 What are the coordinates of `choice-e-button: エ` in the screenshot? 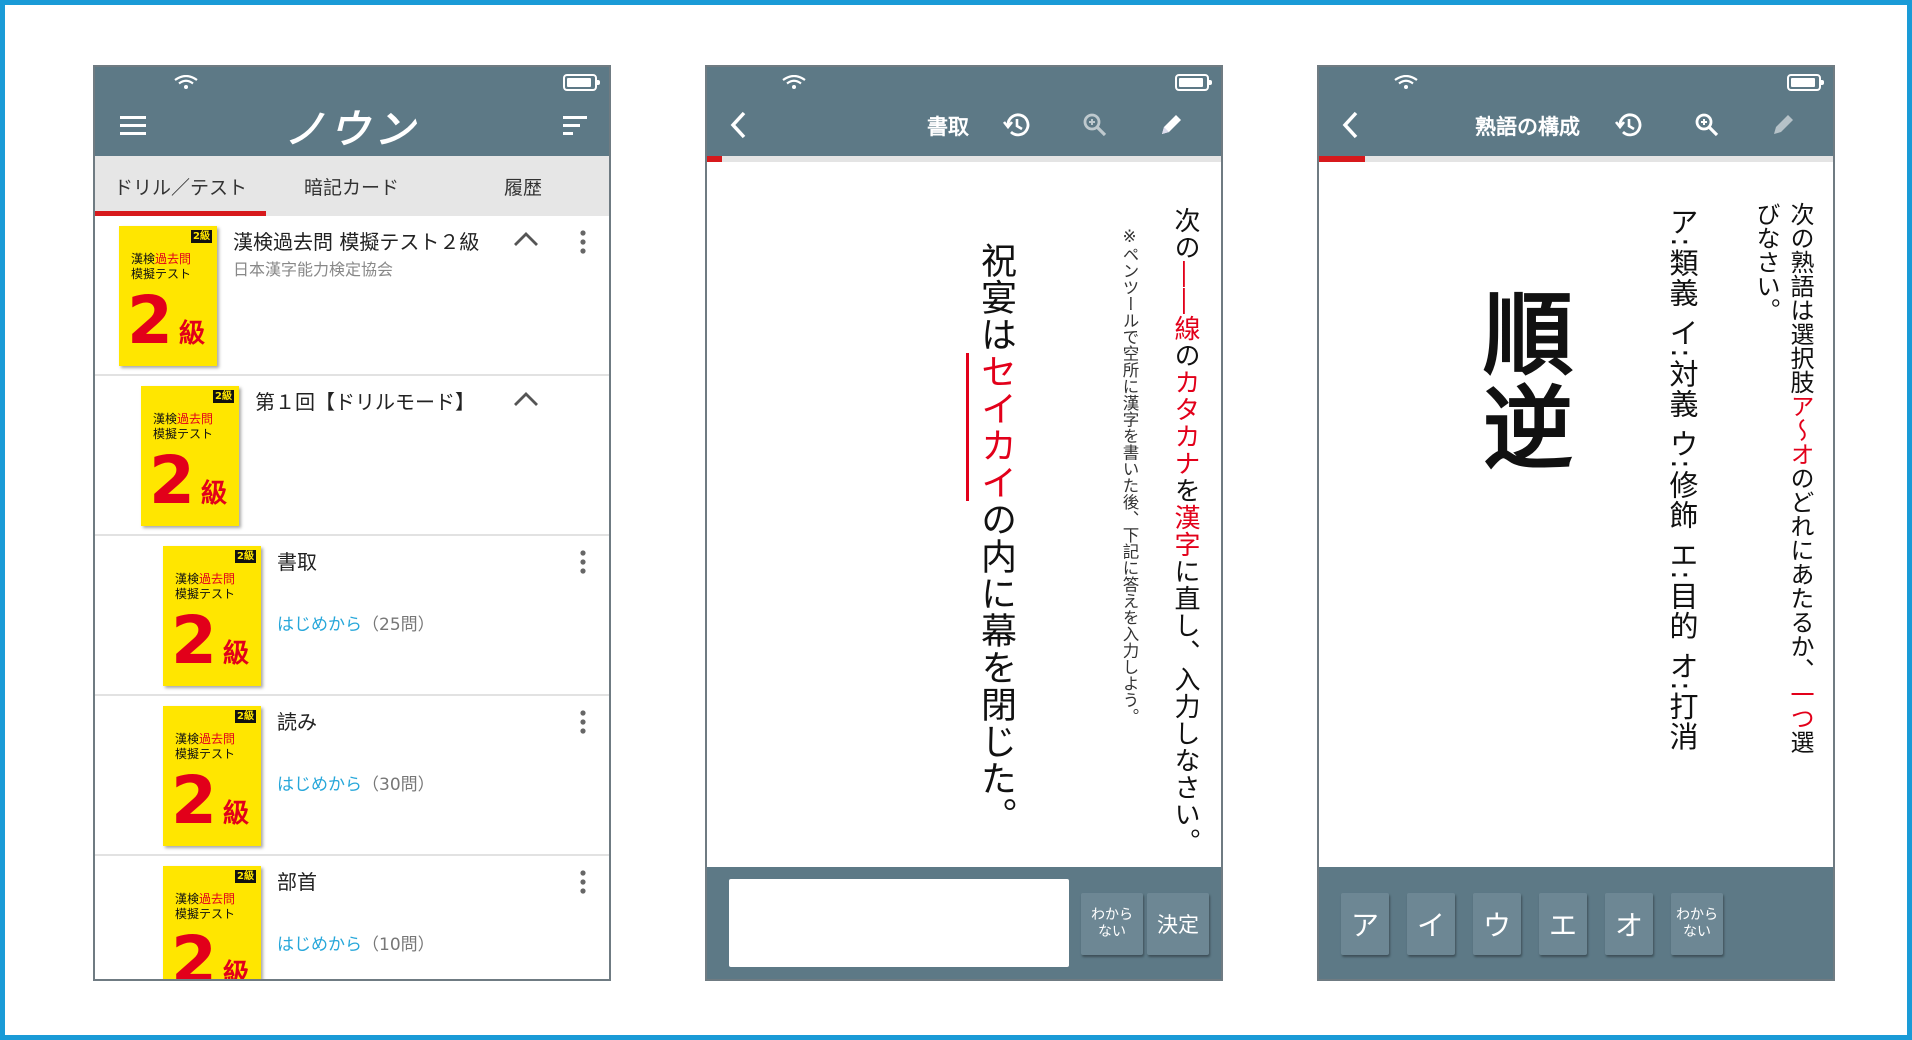 It's located at (1563, 924).